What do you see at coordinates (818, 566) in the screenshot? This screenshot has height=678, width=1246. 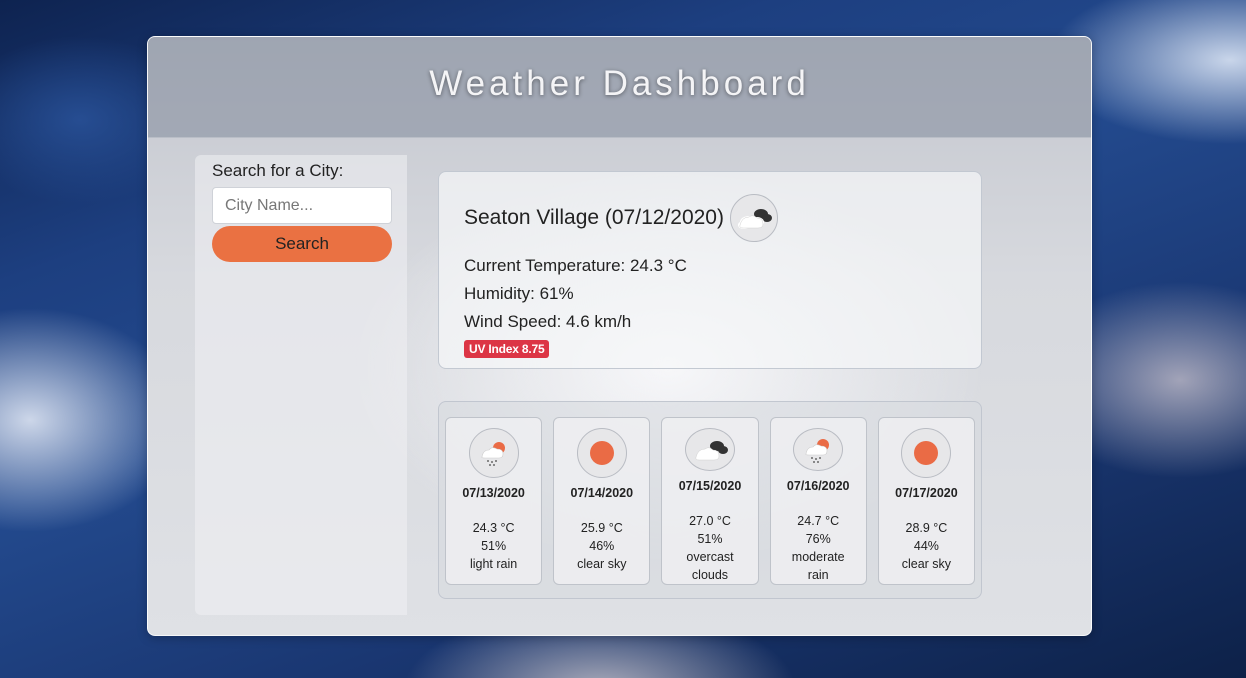 I see `forecast-description: moderate rain` at bounding box center [818, 566].